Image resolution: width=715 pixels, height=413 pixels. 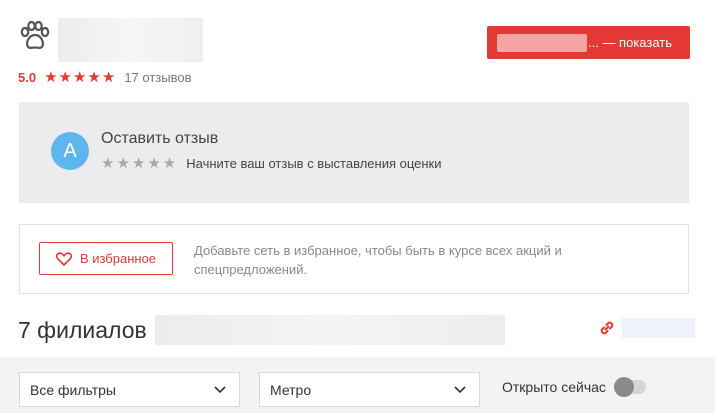 I want to click on filter-bar: Все фильтры Метро Открыто сейчас, so click(x=357, y=385).